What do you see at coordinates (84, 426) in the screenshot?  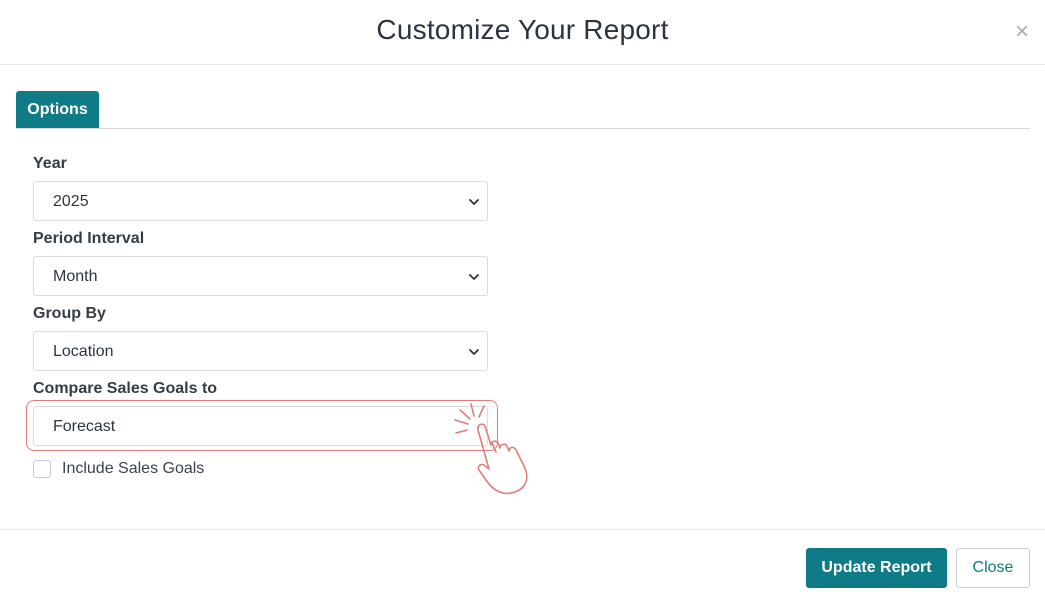 I see `compare-sales-goals-select-value: Forecast` at bounding box center [84, 426].